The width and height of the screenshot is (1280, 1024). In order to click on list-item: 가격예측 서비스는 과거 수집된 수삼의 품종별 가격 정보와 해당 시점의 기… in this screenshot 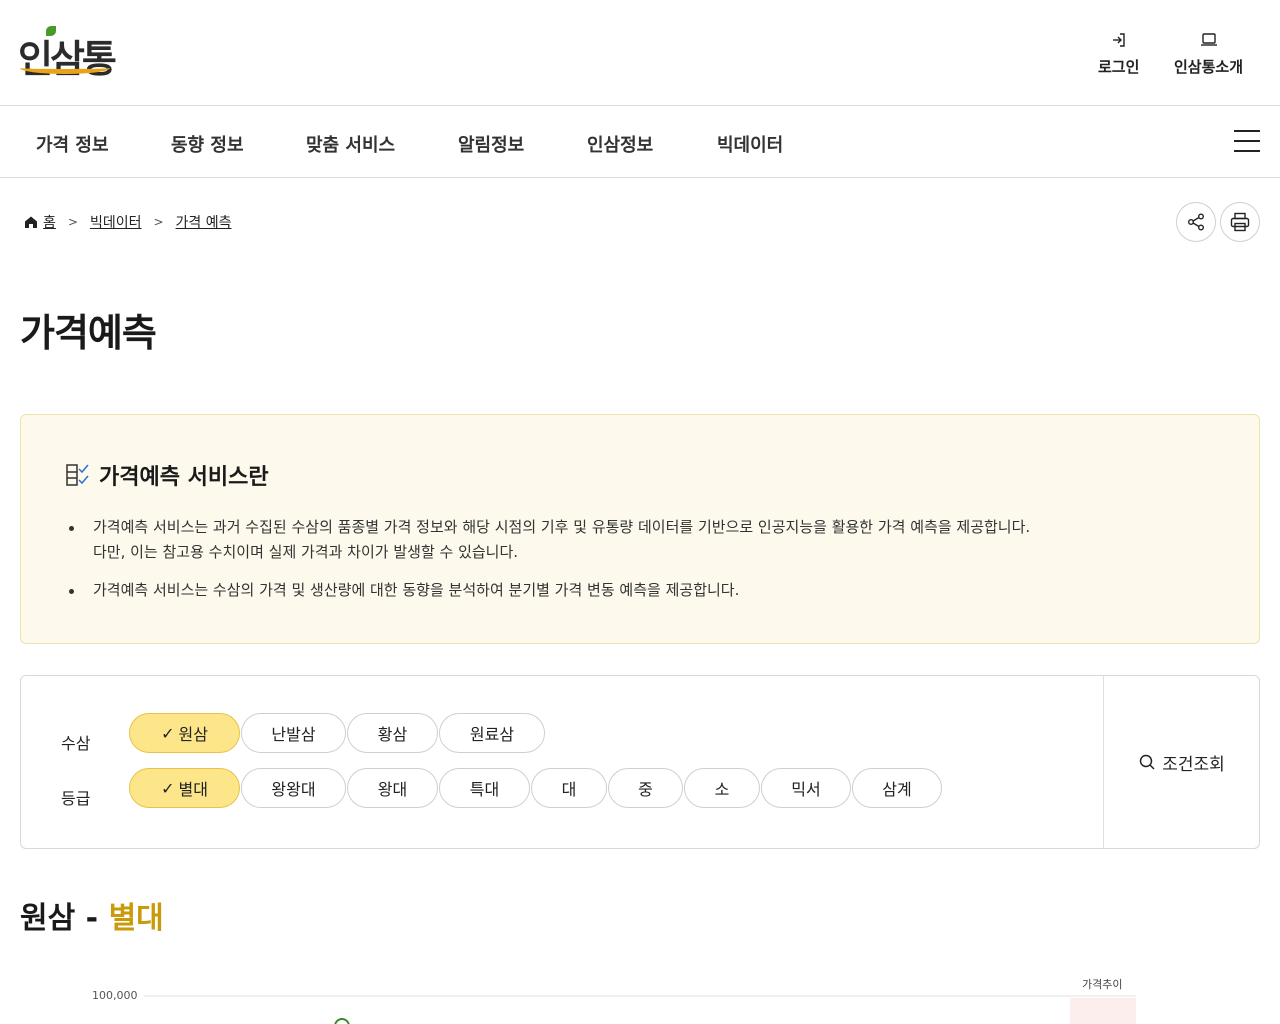, I will do `click(644, 540)`.